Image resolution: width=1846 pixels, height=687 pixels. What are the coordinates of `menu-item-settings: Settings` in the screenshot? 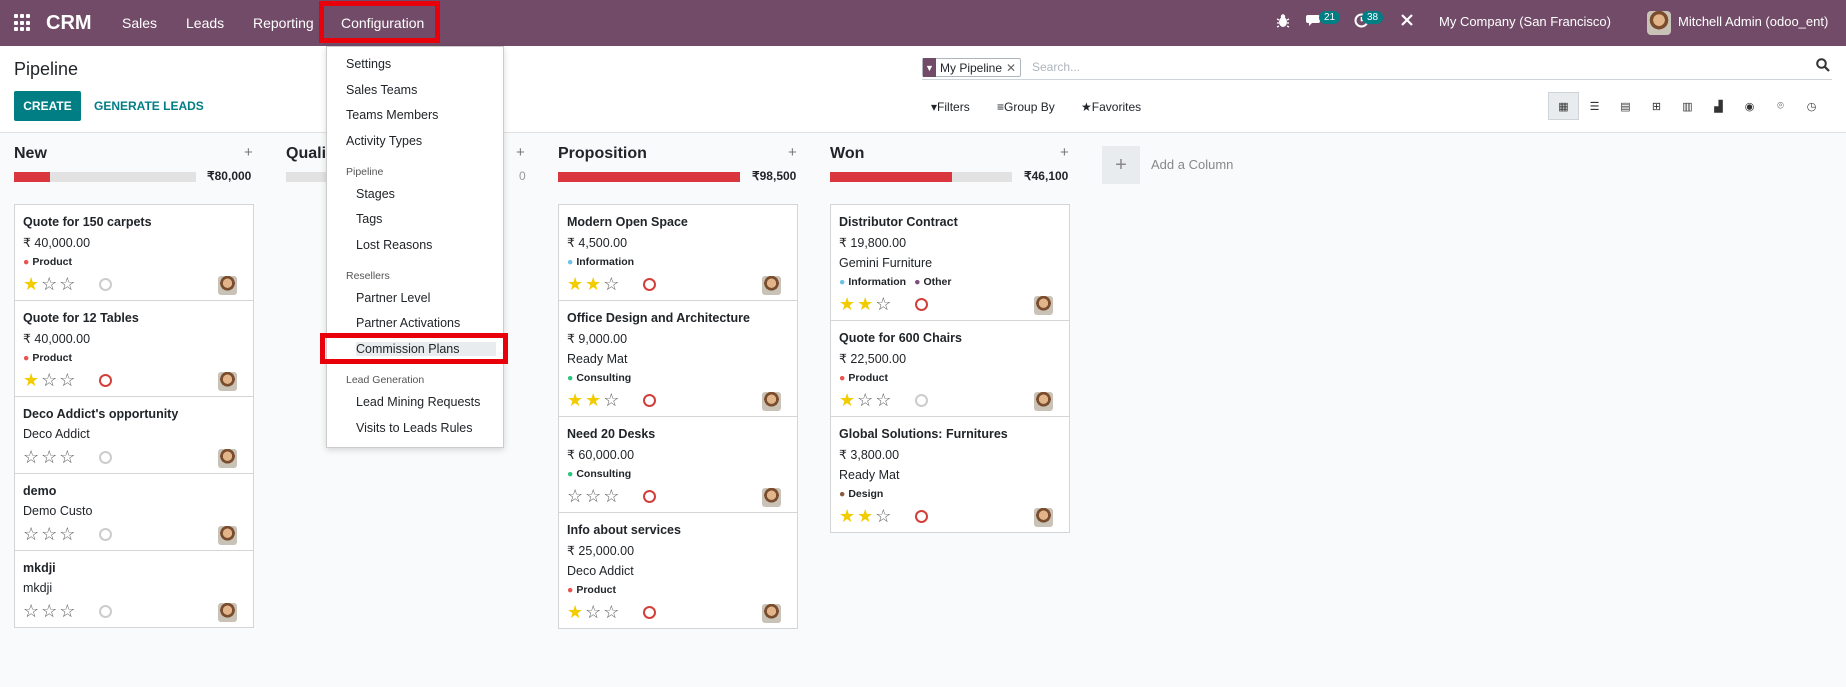 It's located at (368, 64).